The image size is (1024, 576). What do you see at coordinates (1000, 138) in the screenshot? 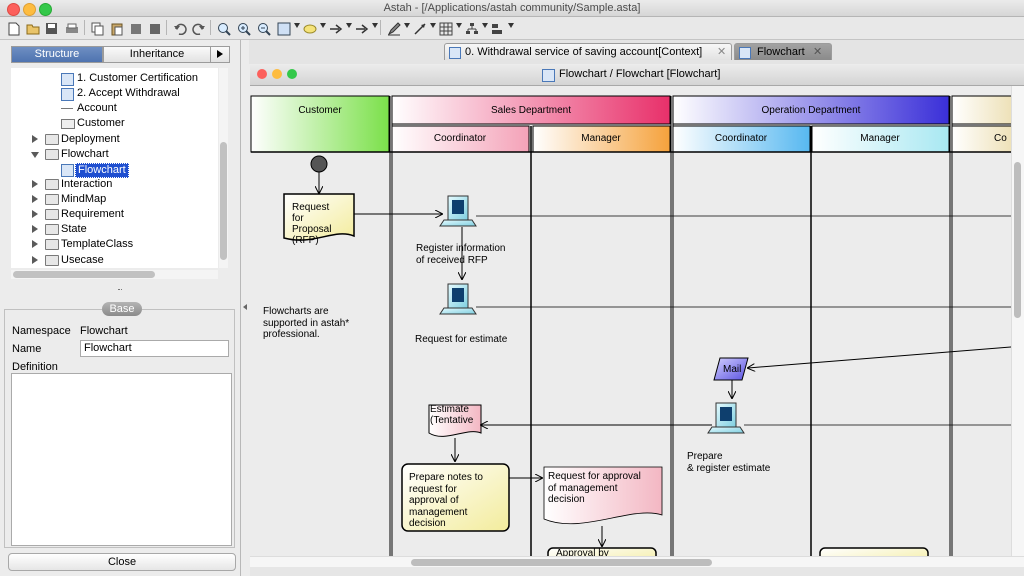
I see `lane-label-next: Co` at bounding box center [1000, 138].